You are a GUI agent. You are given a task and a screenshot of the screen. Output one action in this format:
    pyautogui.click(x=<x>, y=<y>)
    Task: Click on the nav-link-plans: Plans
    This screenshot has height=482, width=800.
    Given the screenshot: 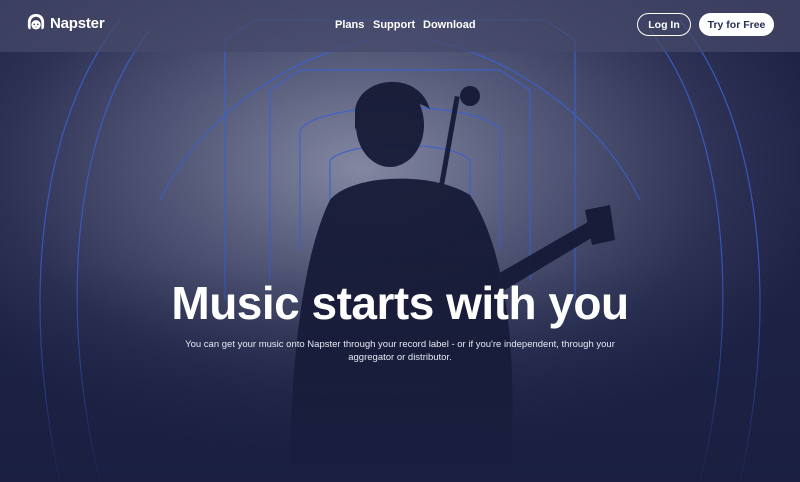 What is the action you would take?
    pyautogui.click(x=349, y=25)
    